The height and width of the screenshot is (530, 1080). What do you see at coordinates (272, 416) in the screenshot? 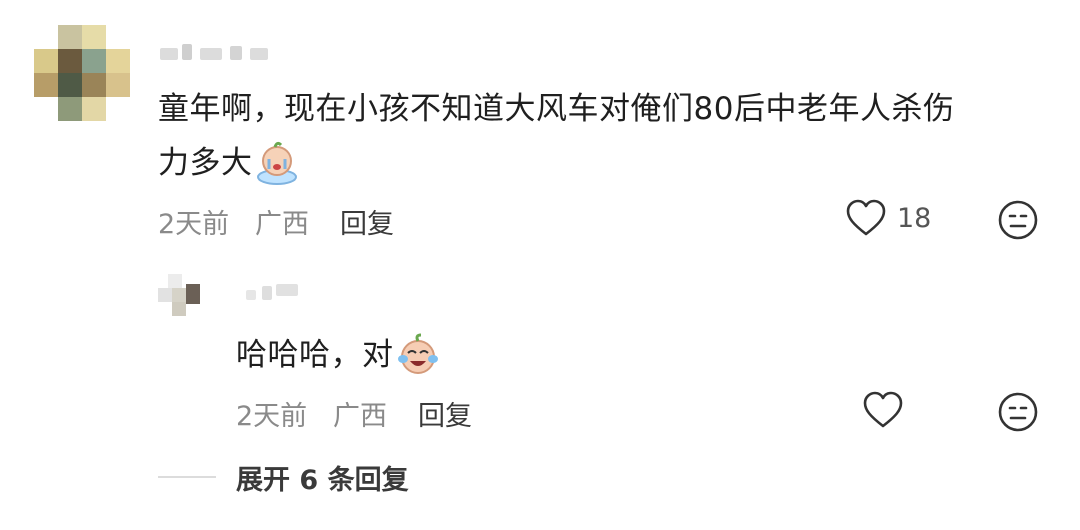
I see `reply-time: 2天前` at bounding box center [272, 416].